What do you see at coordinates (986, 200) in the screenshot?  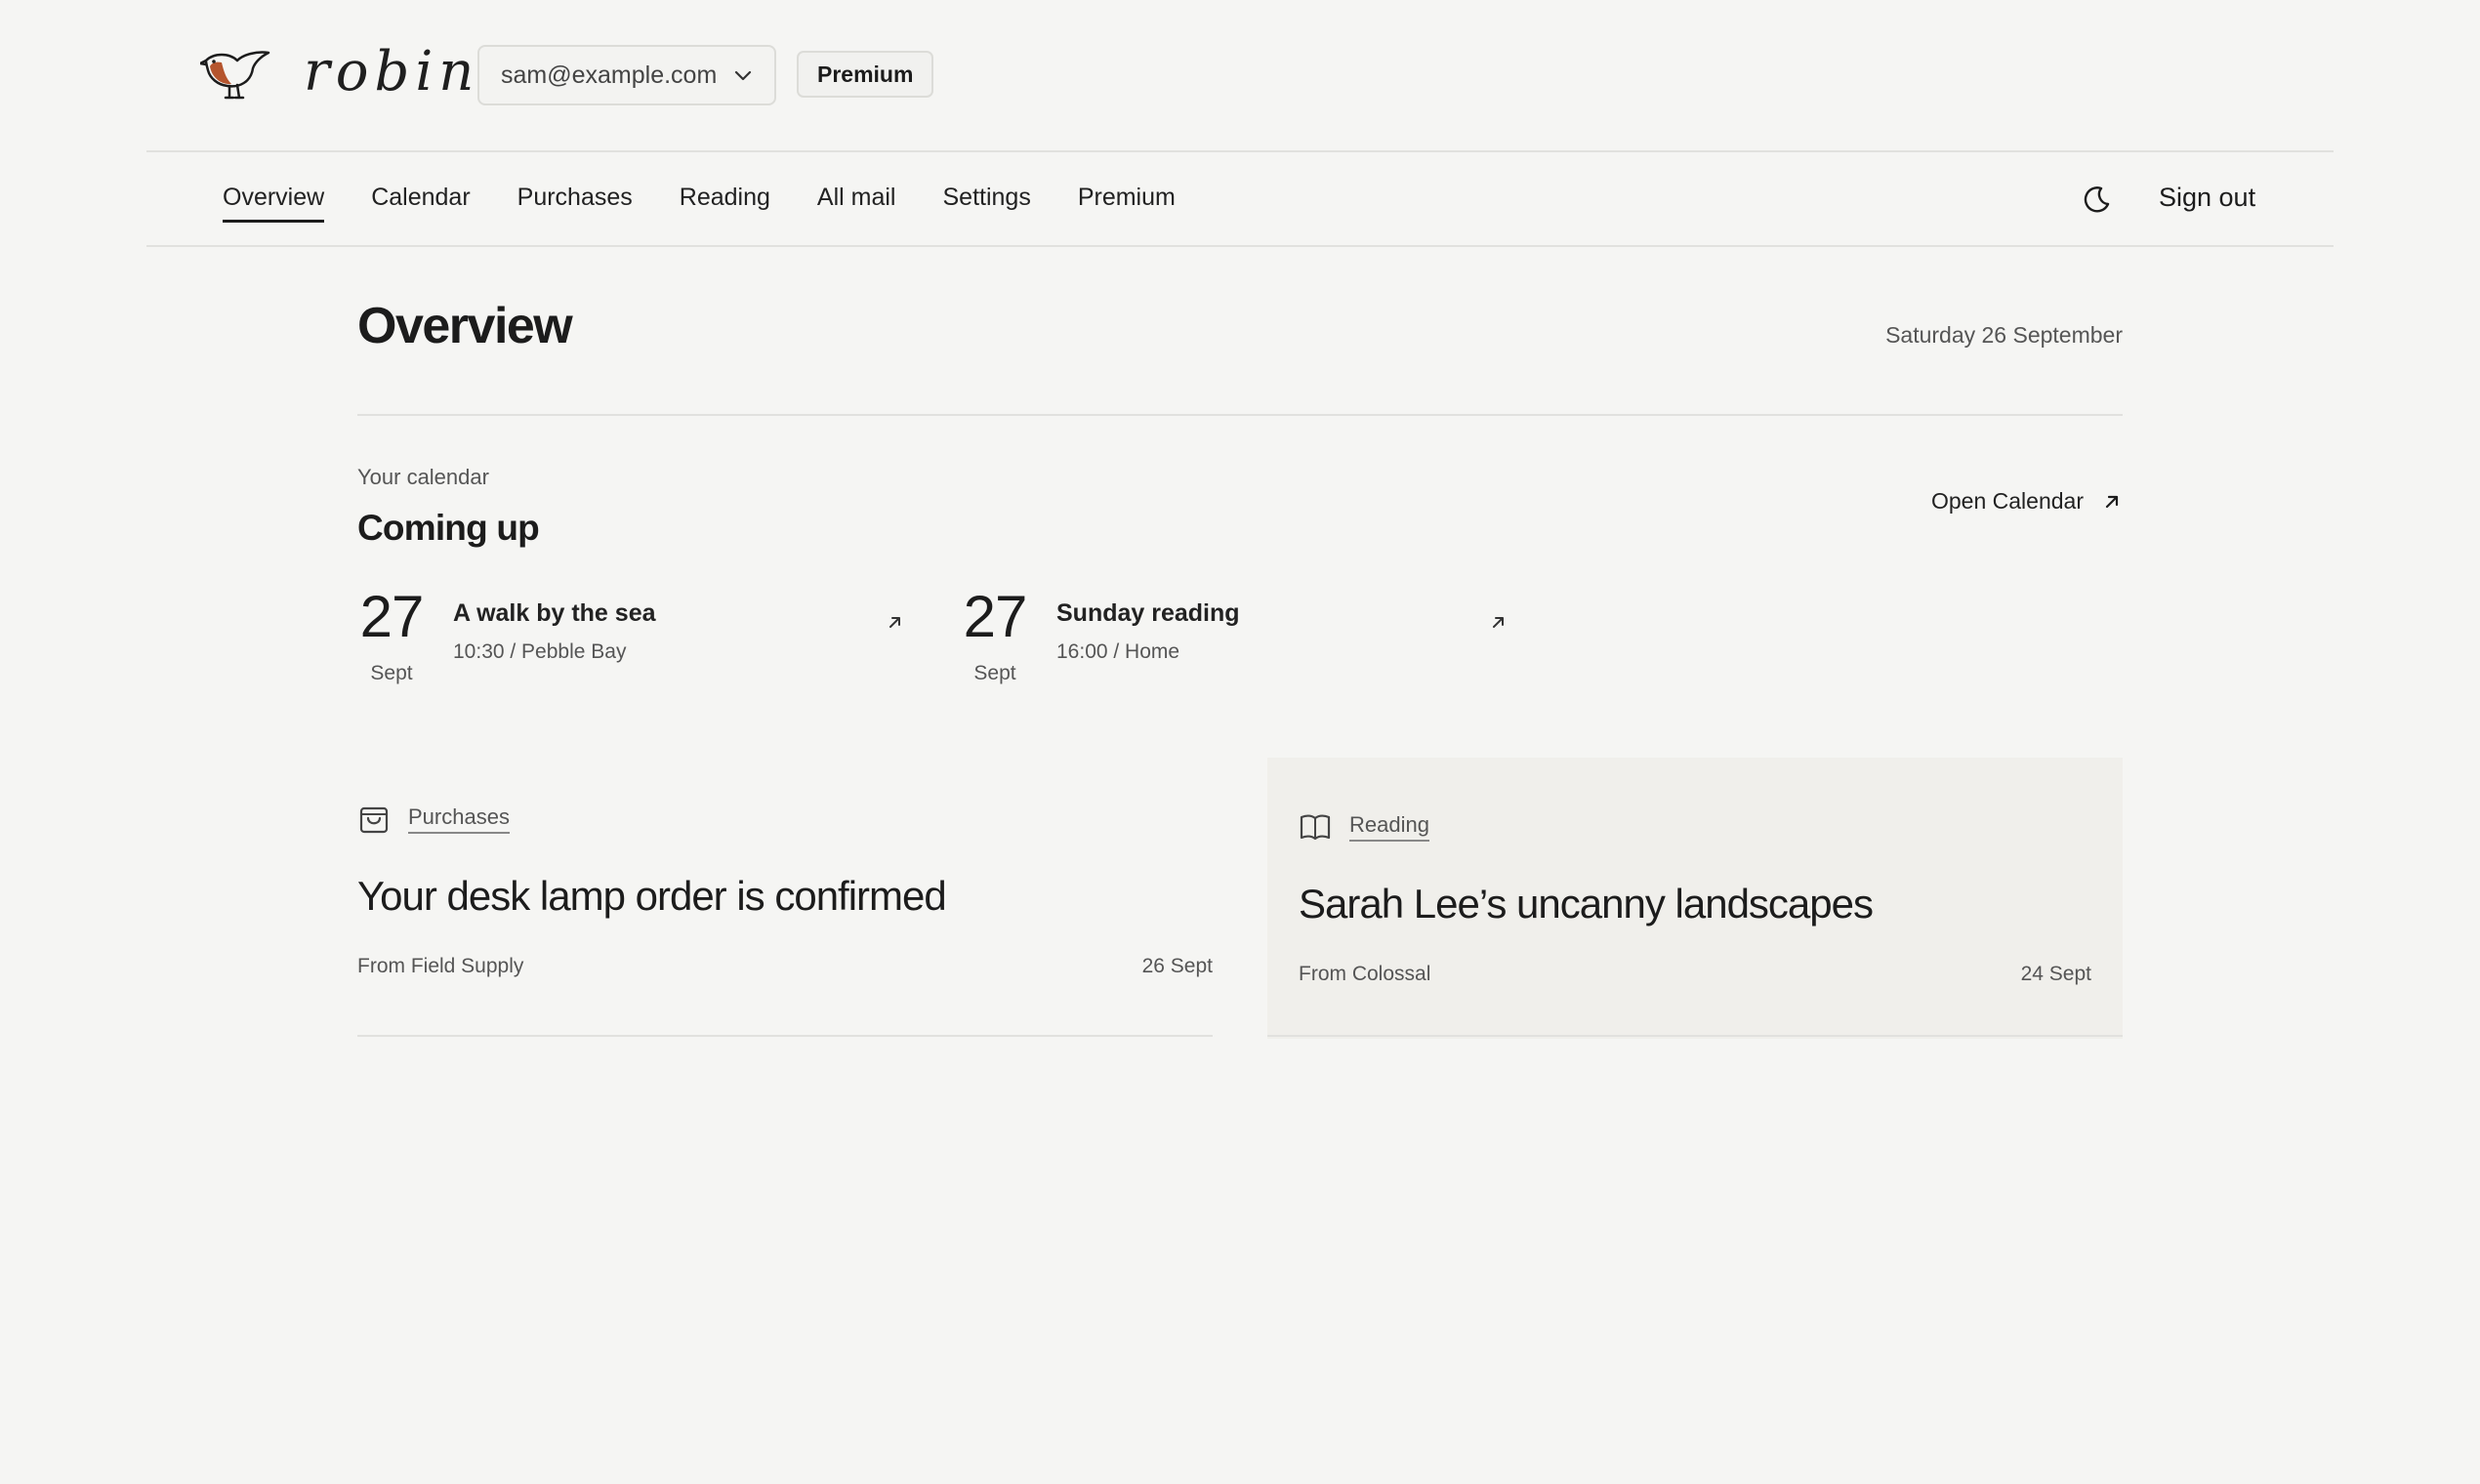 I see `nav-settings: Settings` at bounding box center [986, 200].